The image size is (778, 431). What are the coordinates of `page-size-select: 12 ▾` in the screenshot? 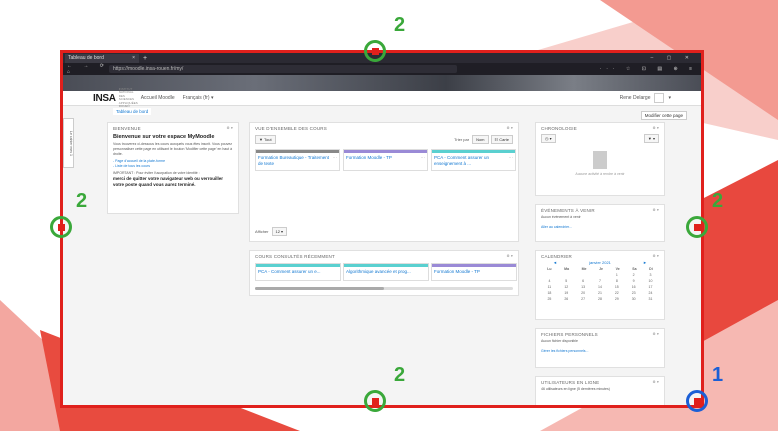 It's located at (279, 231).